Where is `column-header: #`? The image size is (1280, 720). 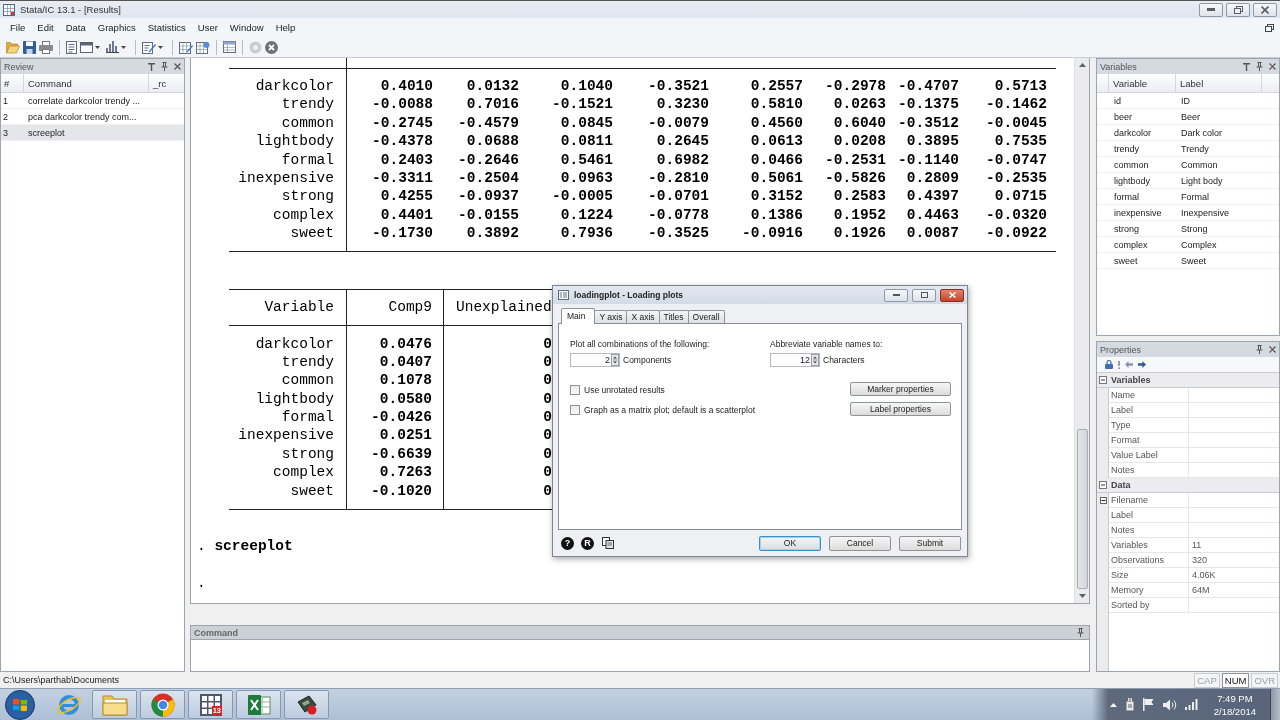
column-header: # is located at coordinates (12, 83).